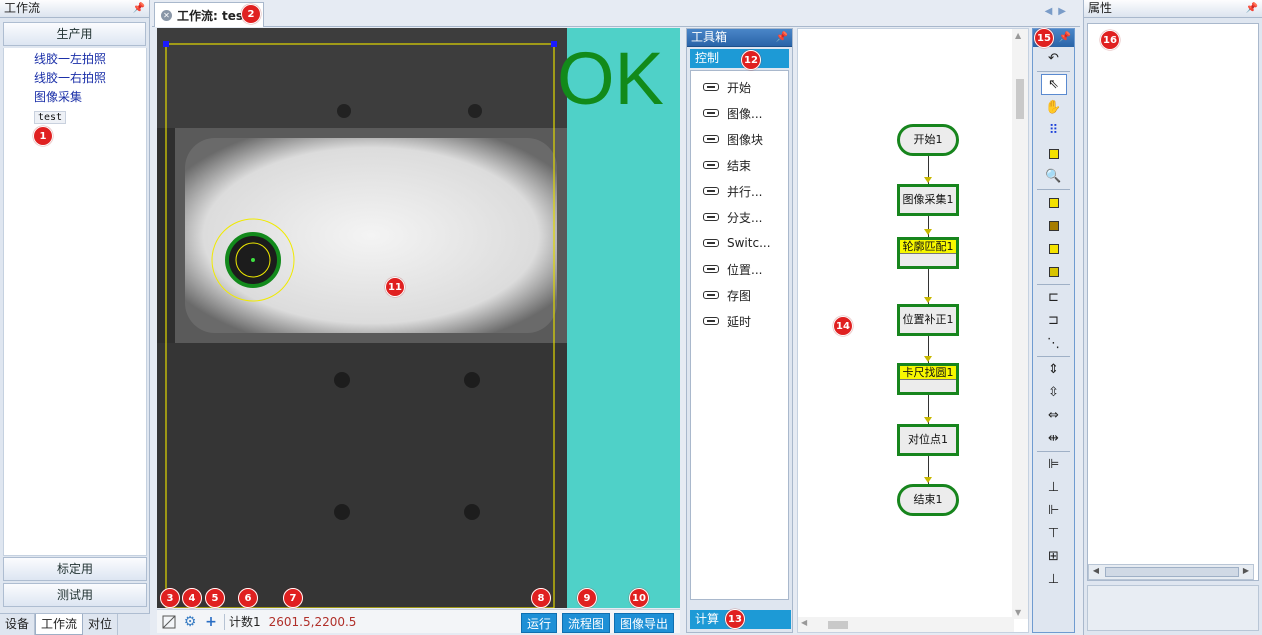 The width and height of the screenshot is (1262, 635). What do you see at coordinates (735, 619) in the screenshot?
I see `badge-13: 13` at bounding box center [735, 619].